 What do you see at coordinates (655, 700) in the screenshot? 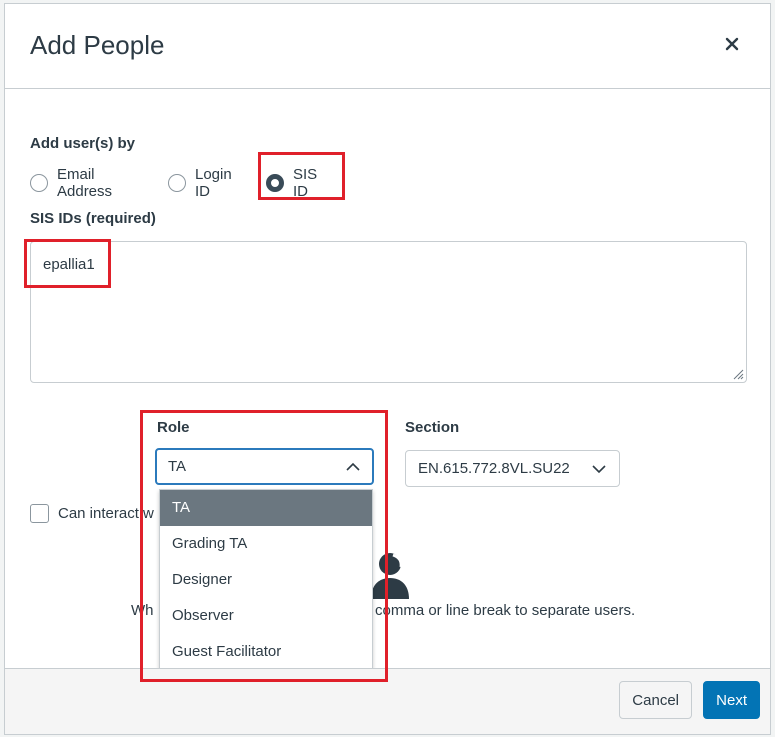
I see `cancel-button: Cancel` at bounding box center [655, 700].